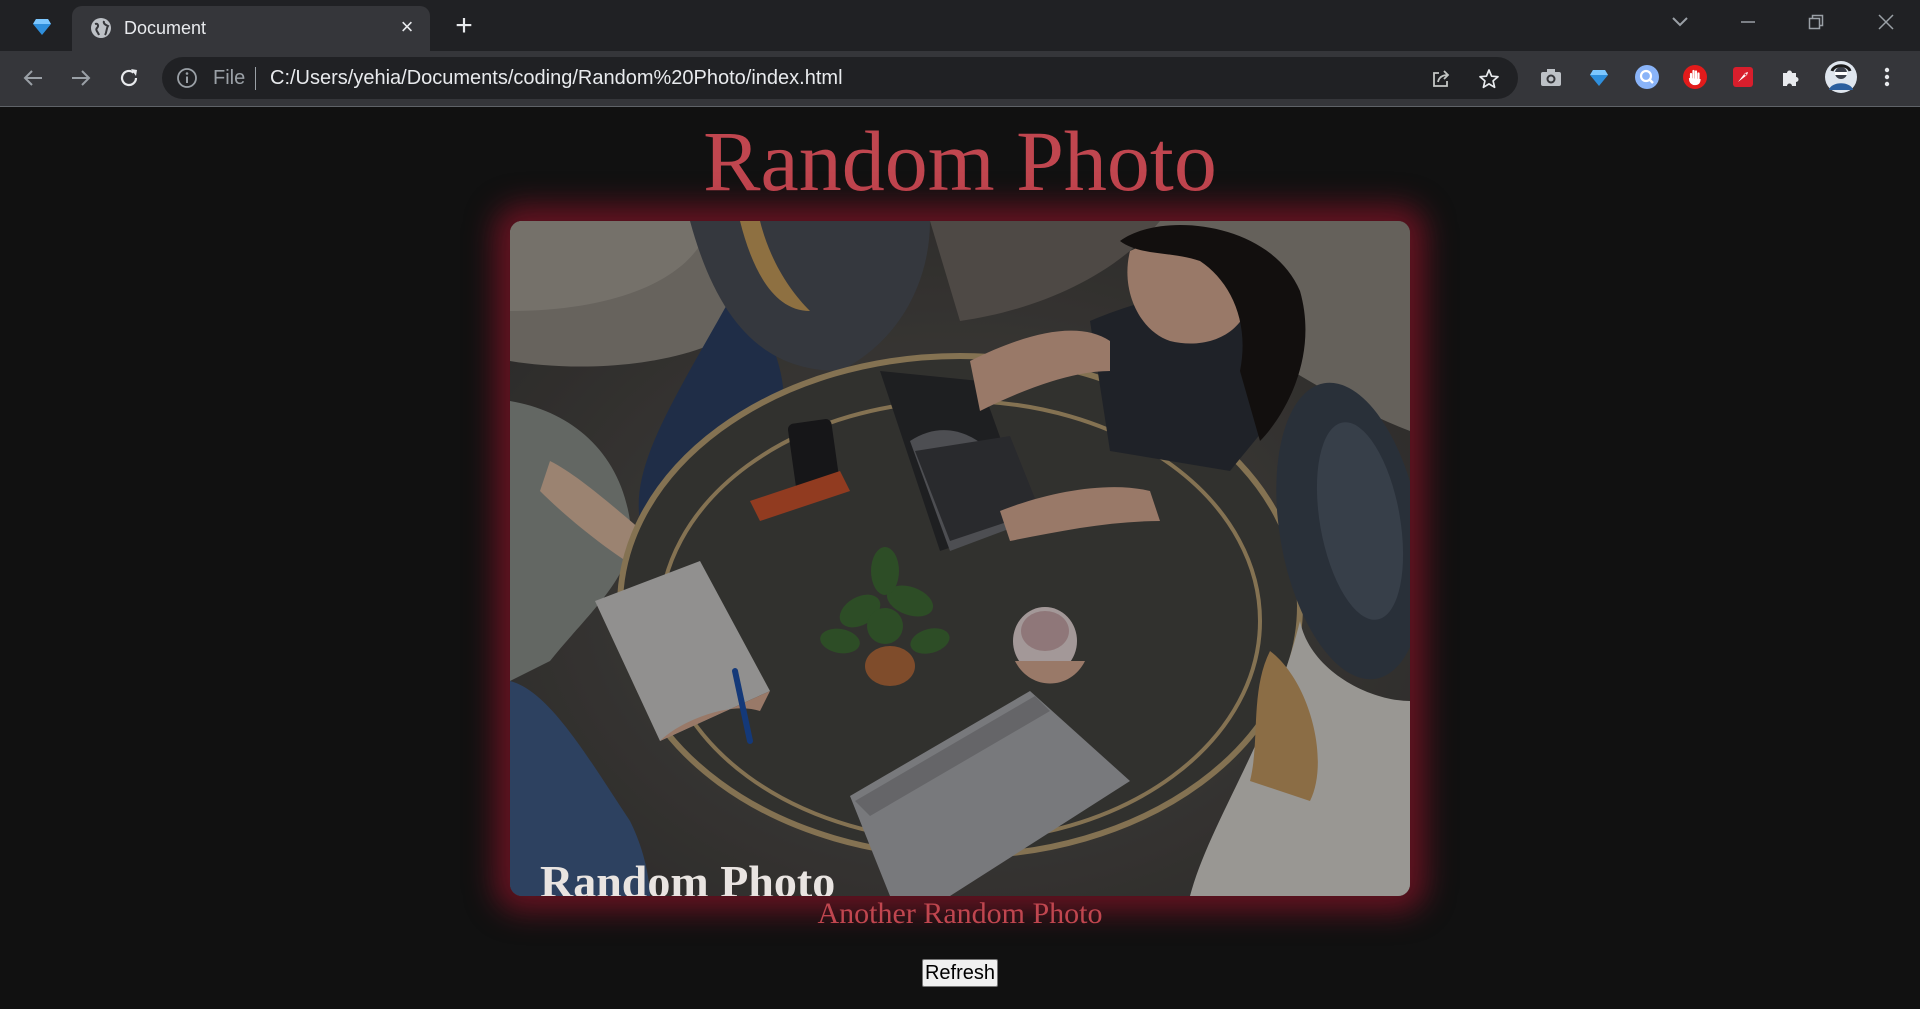 The height and width of the screenshot is (1009, 1920). What do you see at coordinates (1695, 77) in the screenshot?
I see `hand-stop-extension-icon` at bounding box center [1695, 77].